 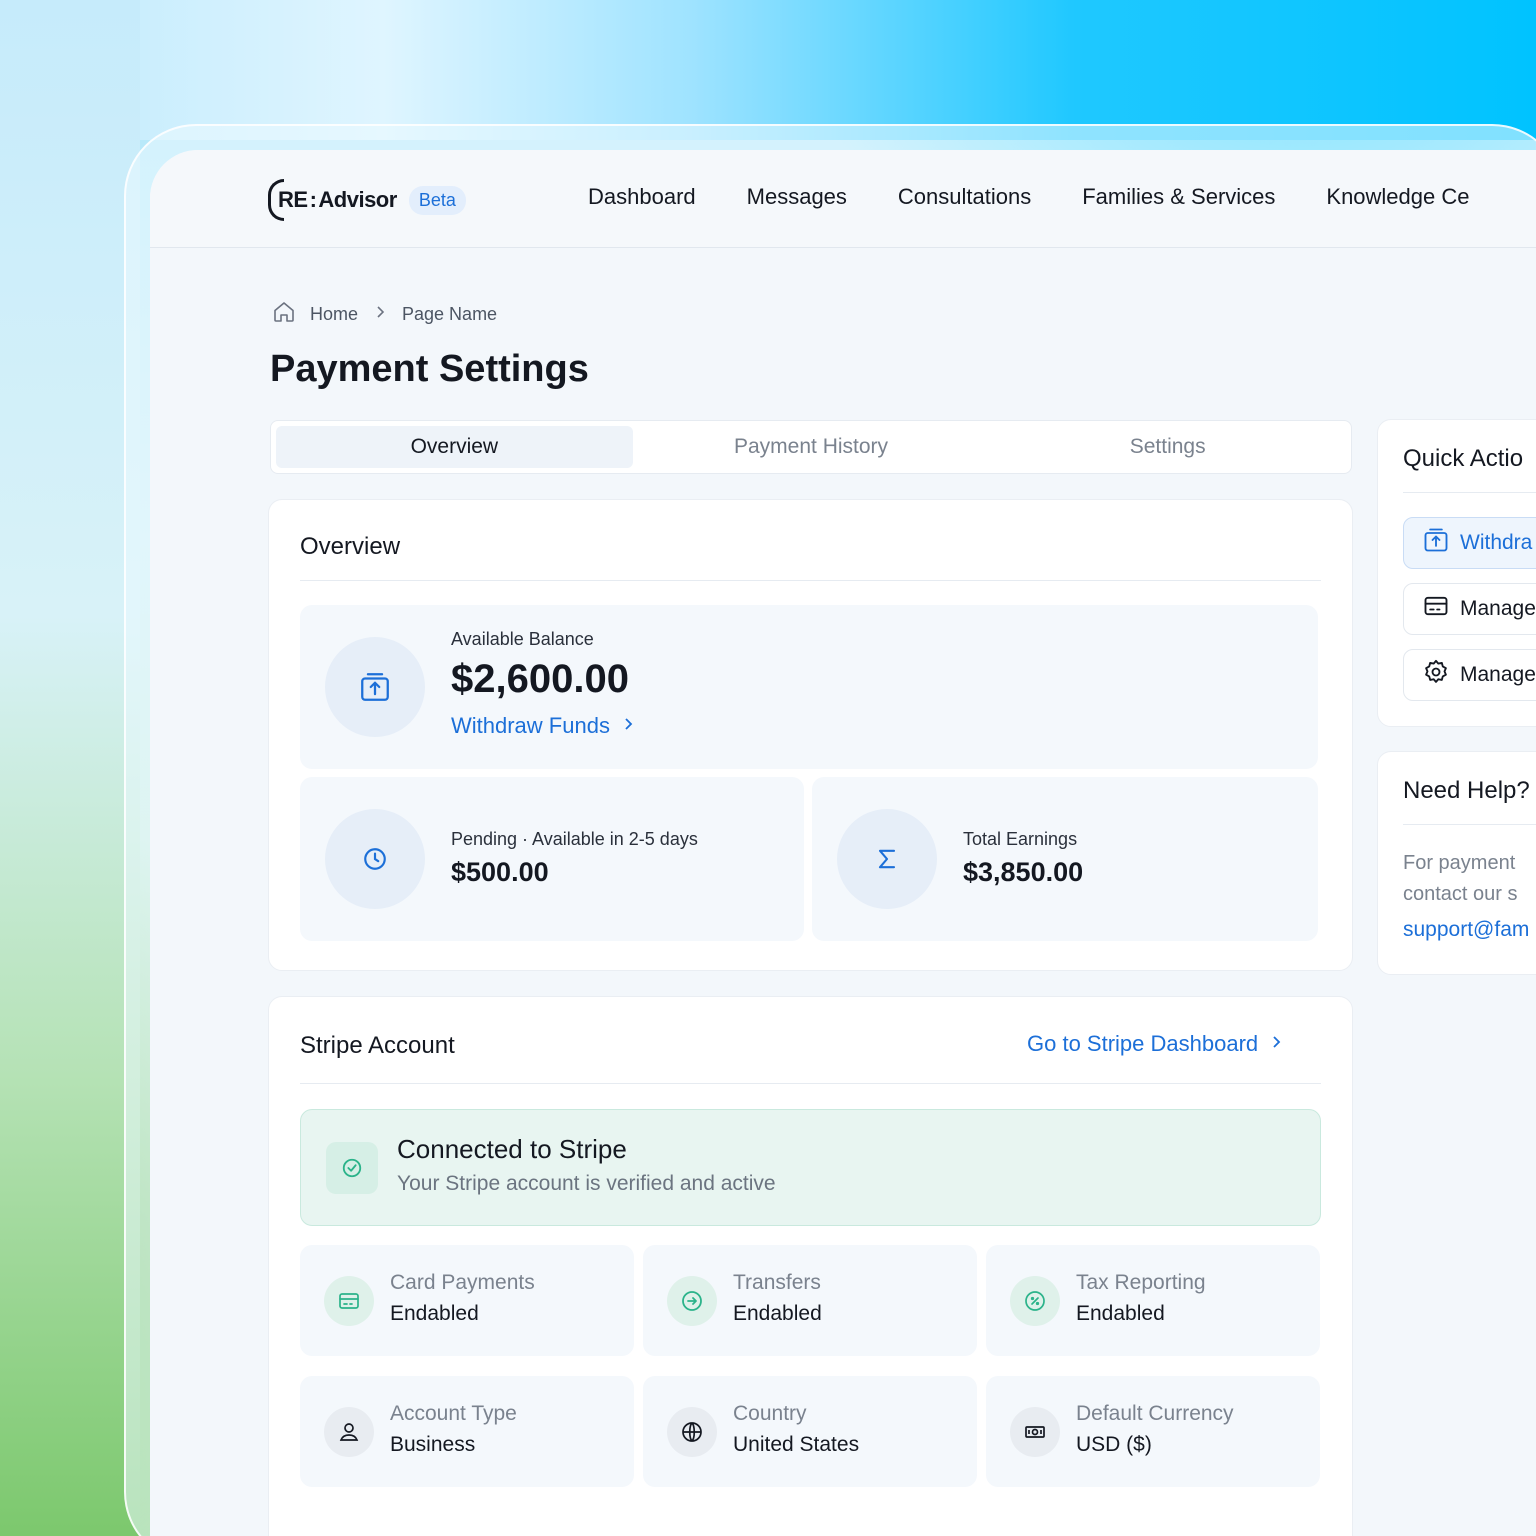 What do you see at coordinates (1020, 839) in the screenshot?
I see `total-earnings-label: Total Earnings` at bounding box center [1020, 839].